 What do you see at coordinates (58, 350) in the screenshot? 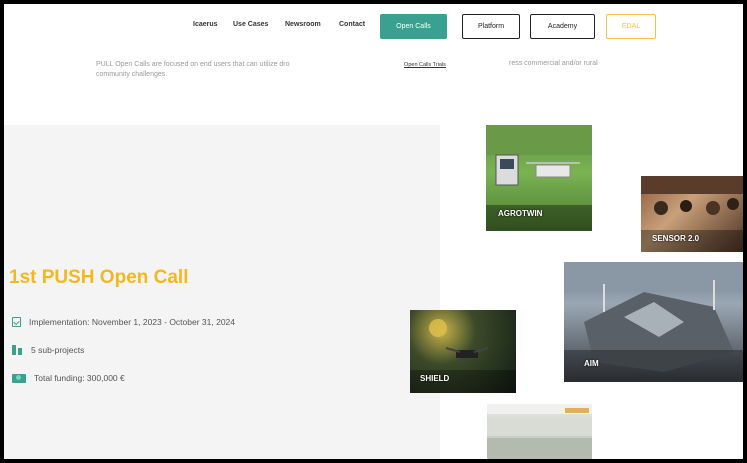
I see `subprojects-text: 5 sub-projects` at bounding box center [58, 350].